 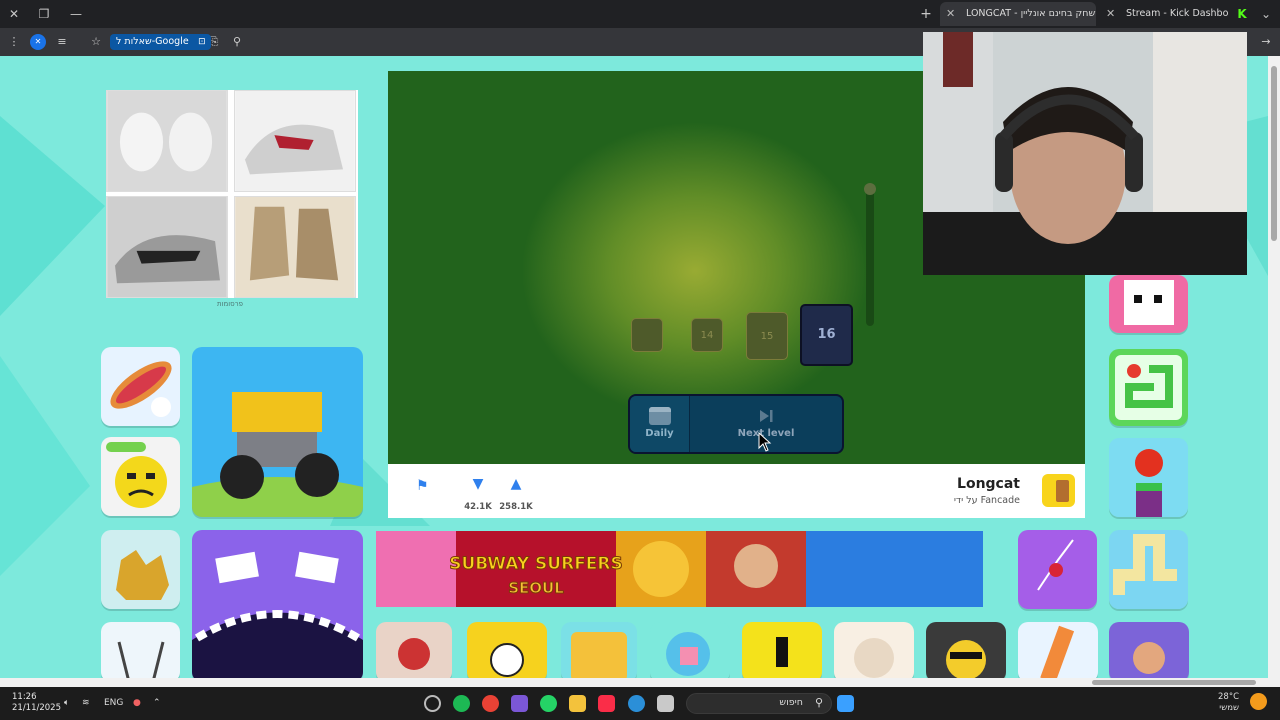 I want to click on taskbar-search: חיפוש ⚲, so click(x=759, y=703).